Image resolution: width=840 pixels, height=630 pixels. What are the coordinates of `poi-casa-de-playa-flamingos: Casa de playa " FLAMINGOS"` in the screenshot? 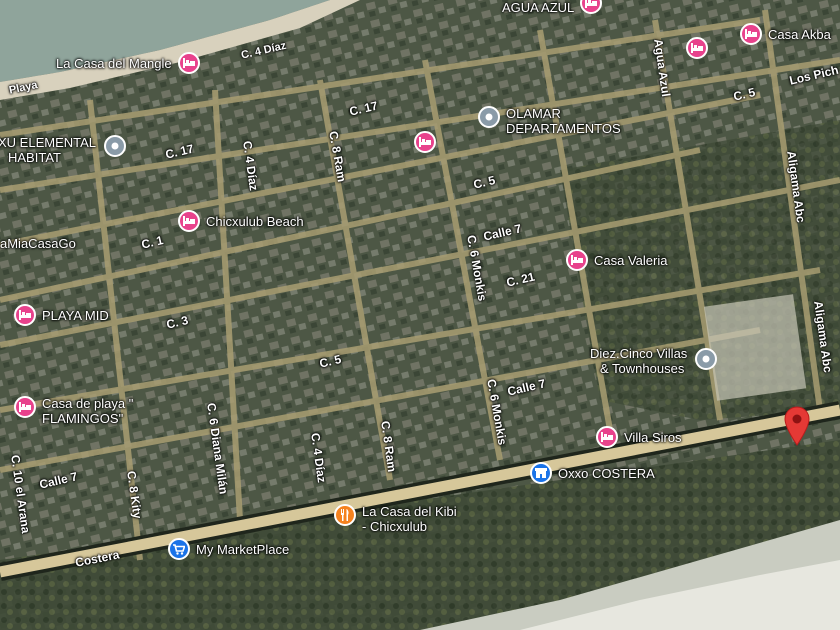 It's located at (73, 411).